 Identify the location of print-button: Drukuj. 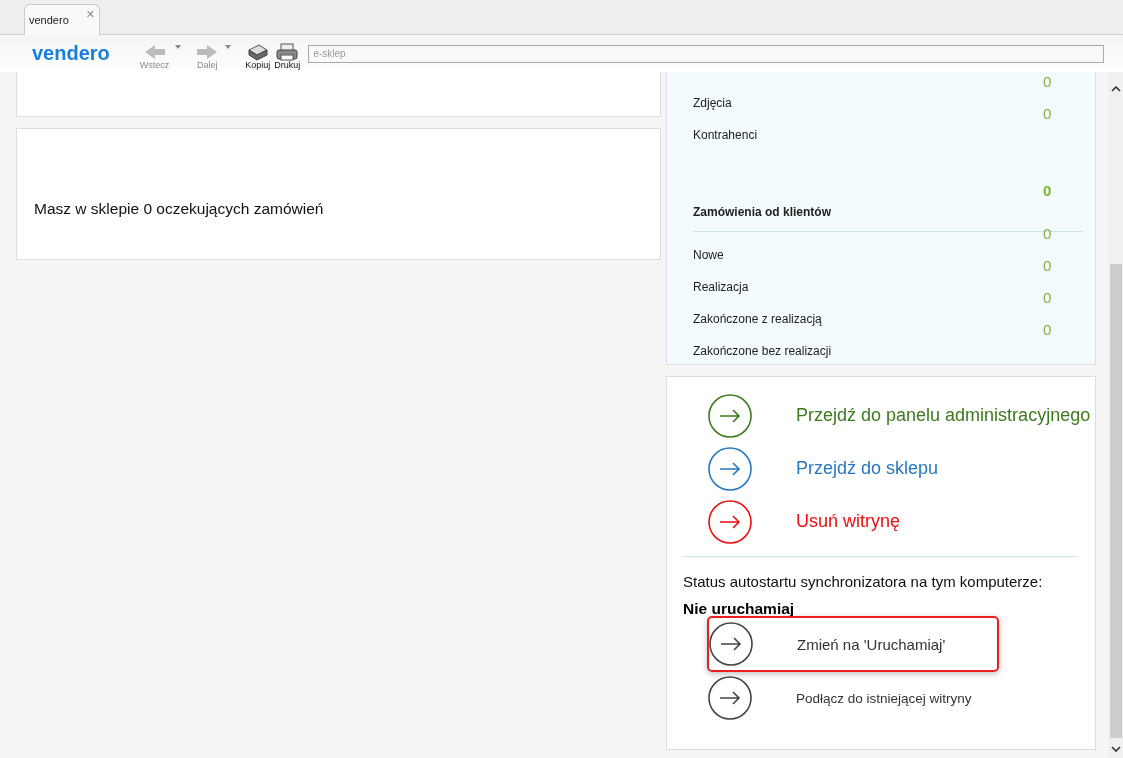
(287, 55).